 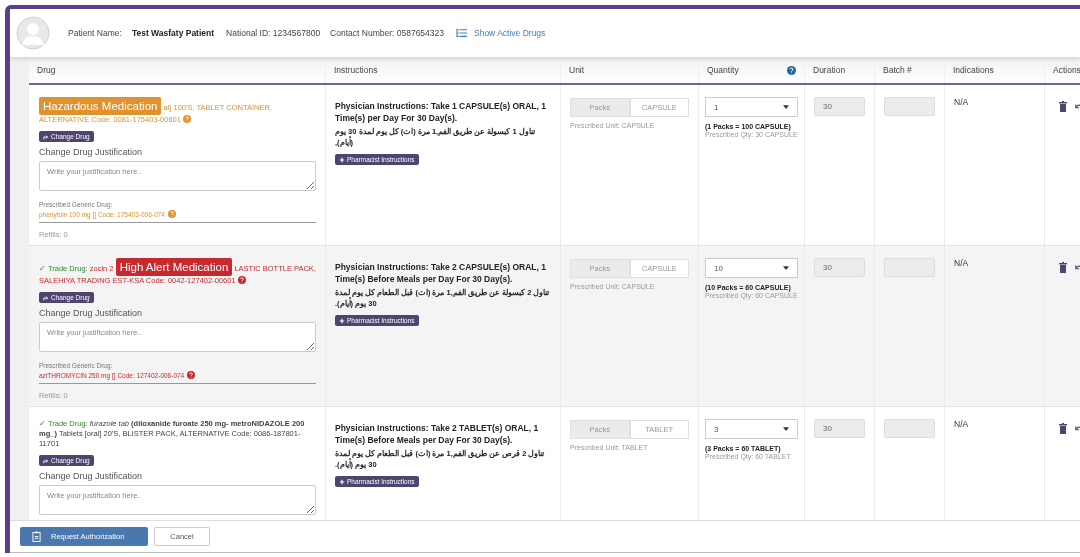 I want to click on alert-badge: Hazardous Medication, so click(x=100, y=106).